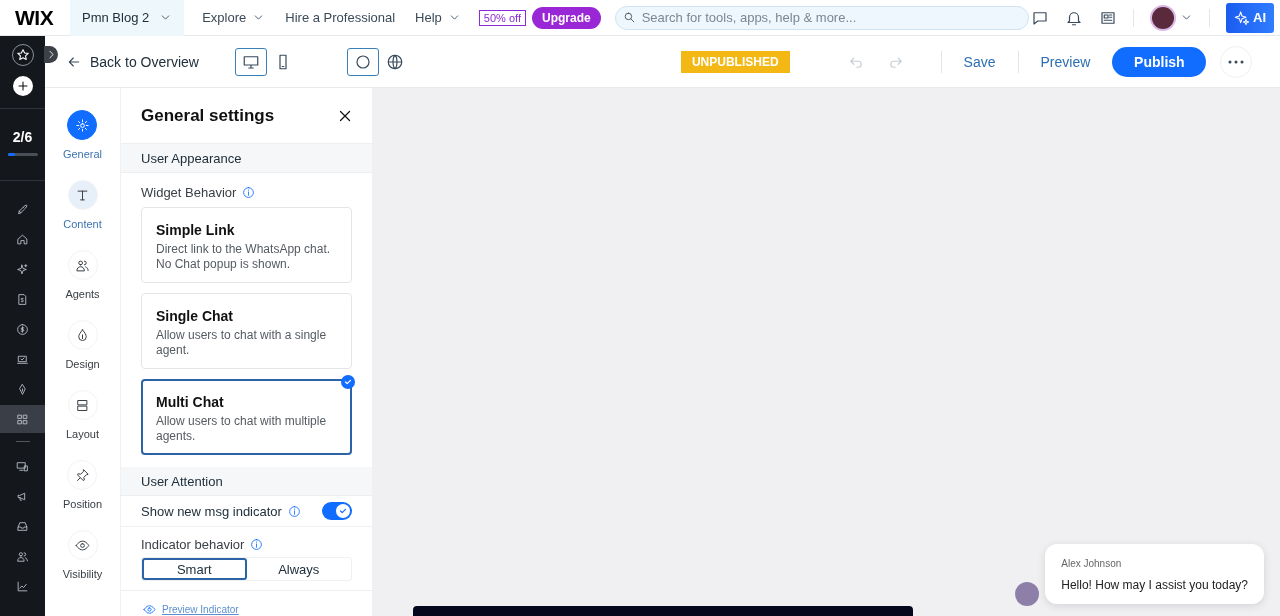  What do you see at coordinates (195, 316) in the screenshot?
I see `option-title: Single Chat` at bounding box center [195, 316].